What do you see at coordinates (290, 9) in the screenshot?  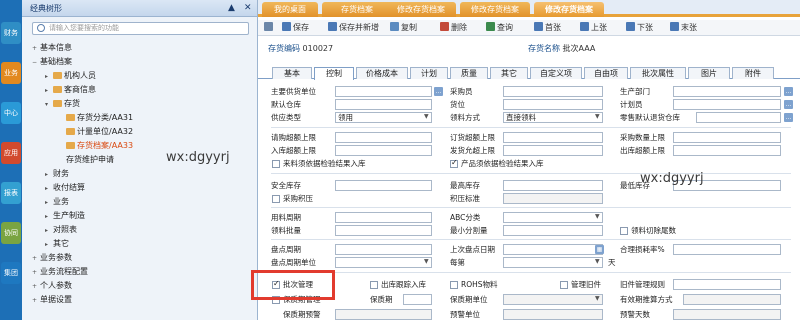 I see `tab: 我的桌面` at bounding box center [290, 9].